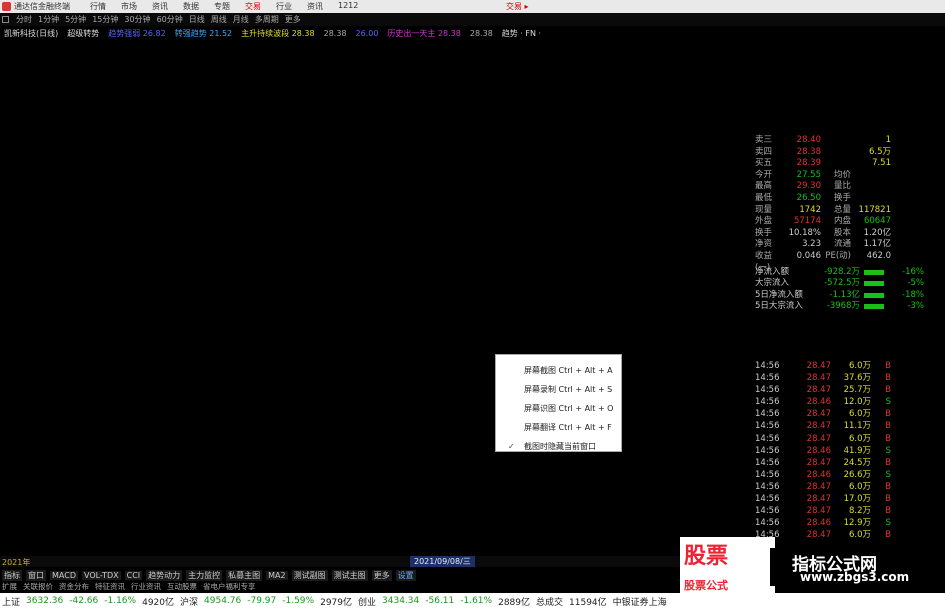  Describe the element at coordinates (727, 567) in the screenshot. I see `watermark-stock-logo: 股票 股票公式` at that location.